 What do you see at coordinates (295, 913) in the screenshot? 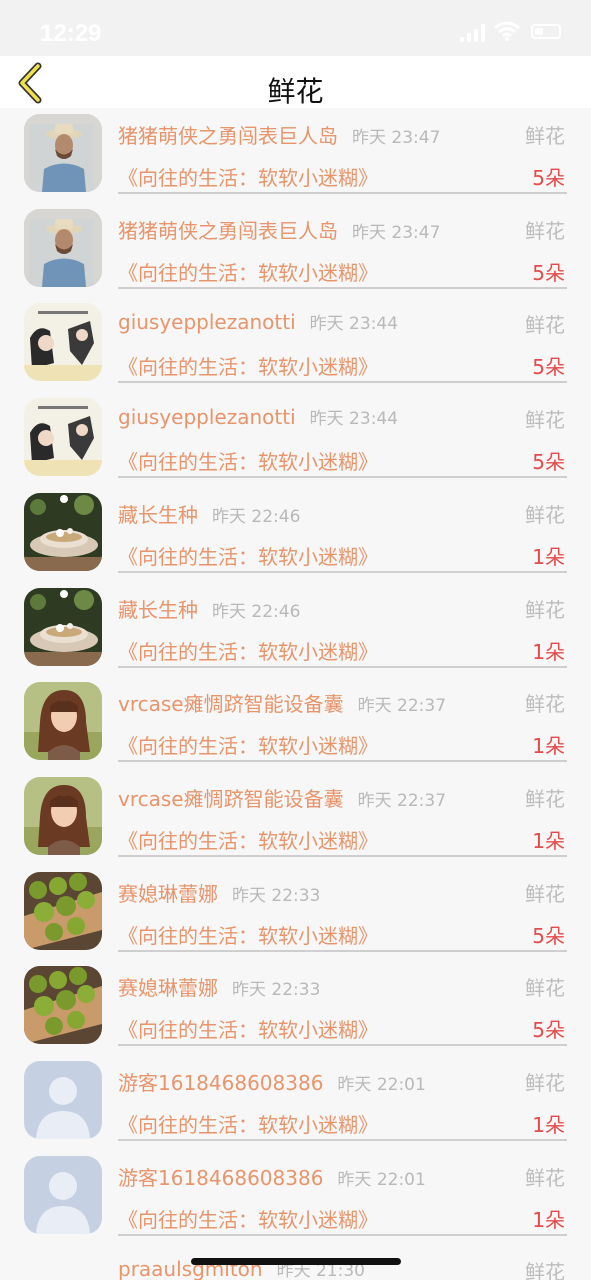
I see `list-item: 赛媳琳蕾娜 昨天 22:33 鲜花《向往的生活：软软小迷糊》 5朵` at bounding box center [295, 913].